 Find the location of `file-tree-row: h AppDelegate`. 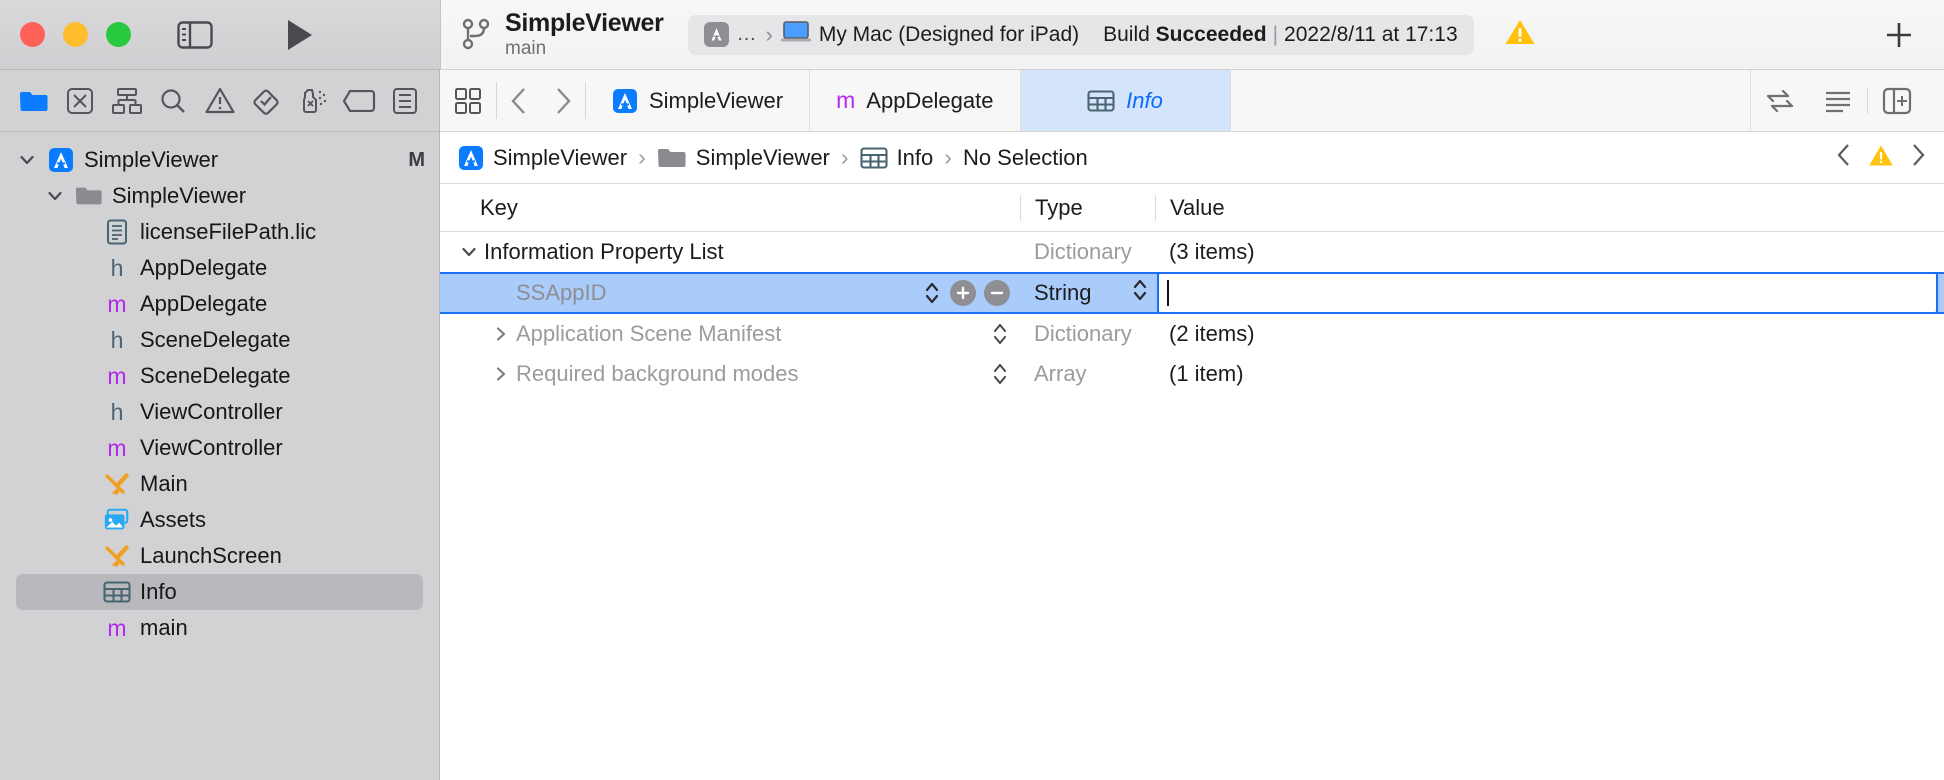

file-tree-row: h AppDelegate is located at coordinates (219, 268).